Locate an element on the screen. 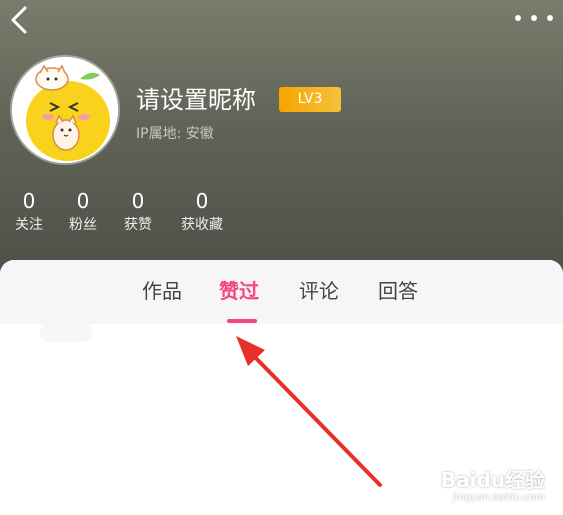 Image resolution: width=563 pixels, height=515 pixels. tab-comments: 评论 is located at coordinates (319, 291).